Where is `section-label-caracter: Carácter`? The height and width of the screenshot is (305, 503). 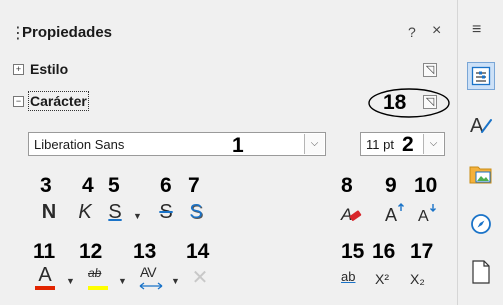
section-label-caracter: Carácter is located at coordinates (58, 101).